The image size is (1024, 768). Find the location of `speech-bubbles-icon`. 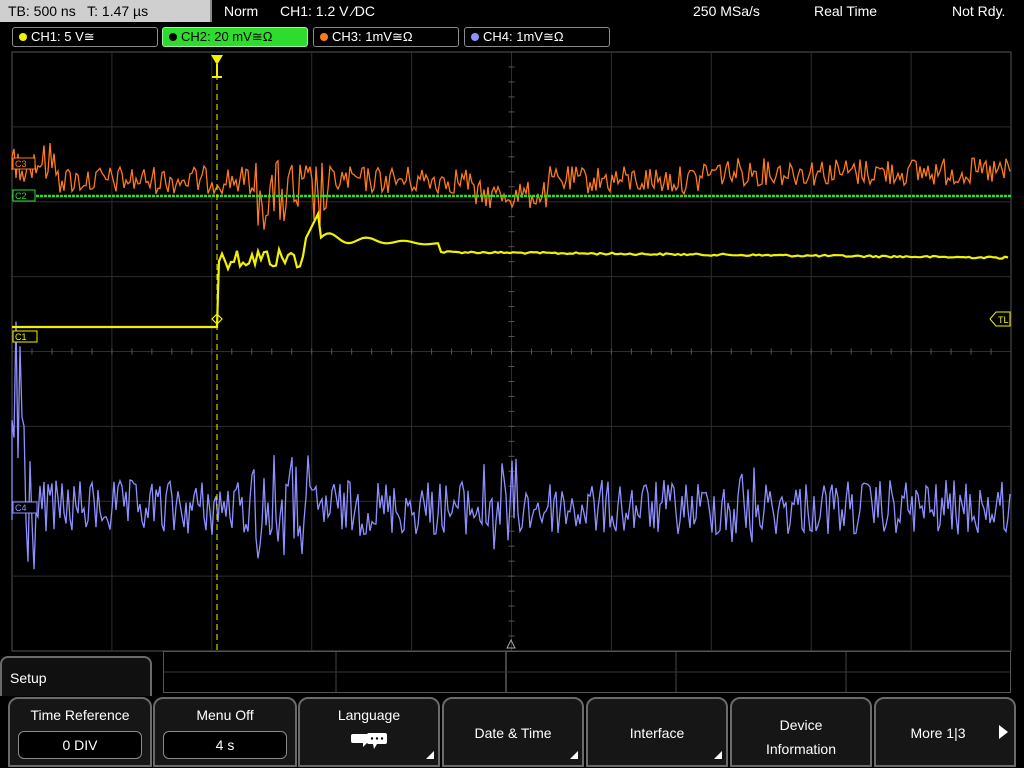

speech-bubbles-icon is located at coordinates (369, 741).